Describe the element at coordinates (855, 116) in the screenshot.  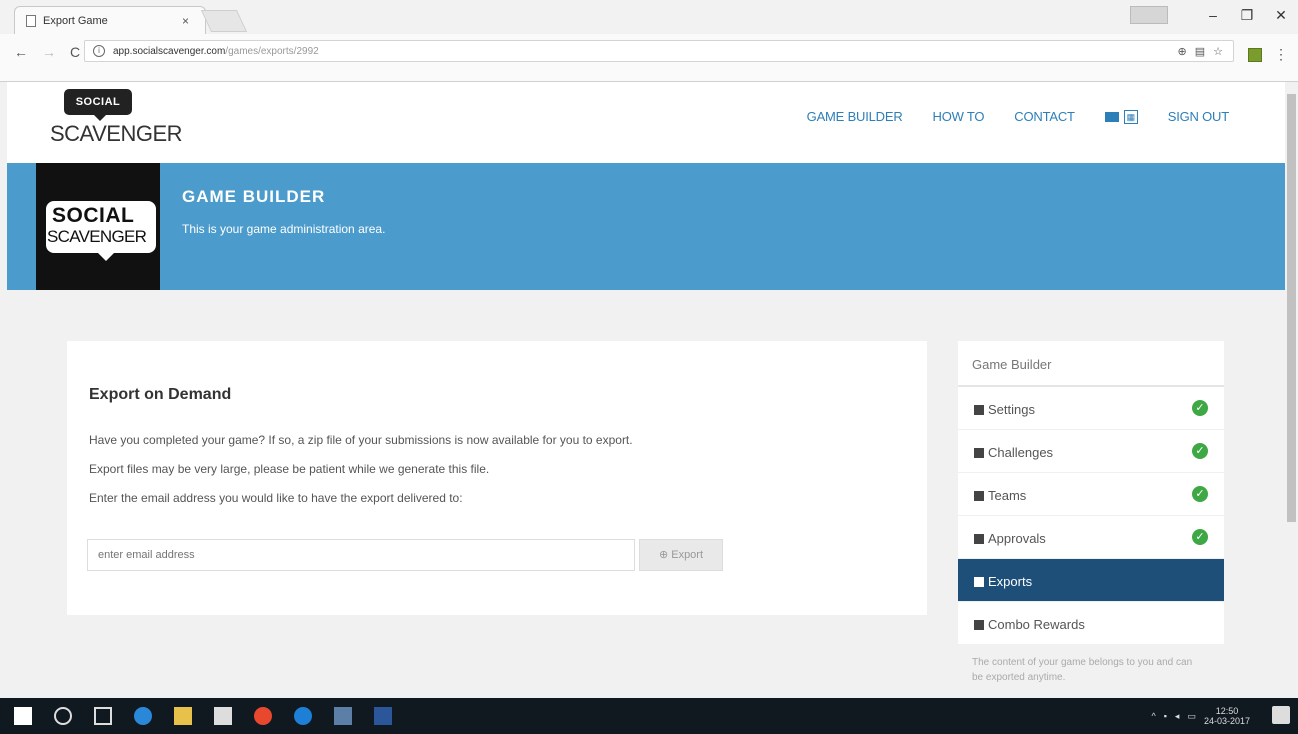
I see `nav-game-builder: GAME BUILDER` at that location.